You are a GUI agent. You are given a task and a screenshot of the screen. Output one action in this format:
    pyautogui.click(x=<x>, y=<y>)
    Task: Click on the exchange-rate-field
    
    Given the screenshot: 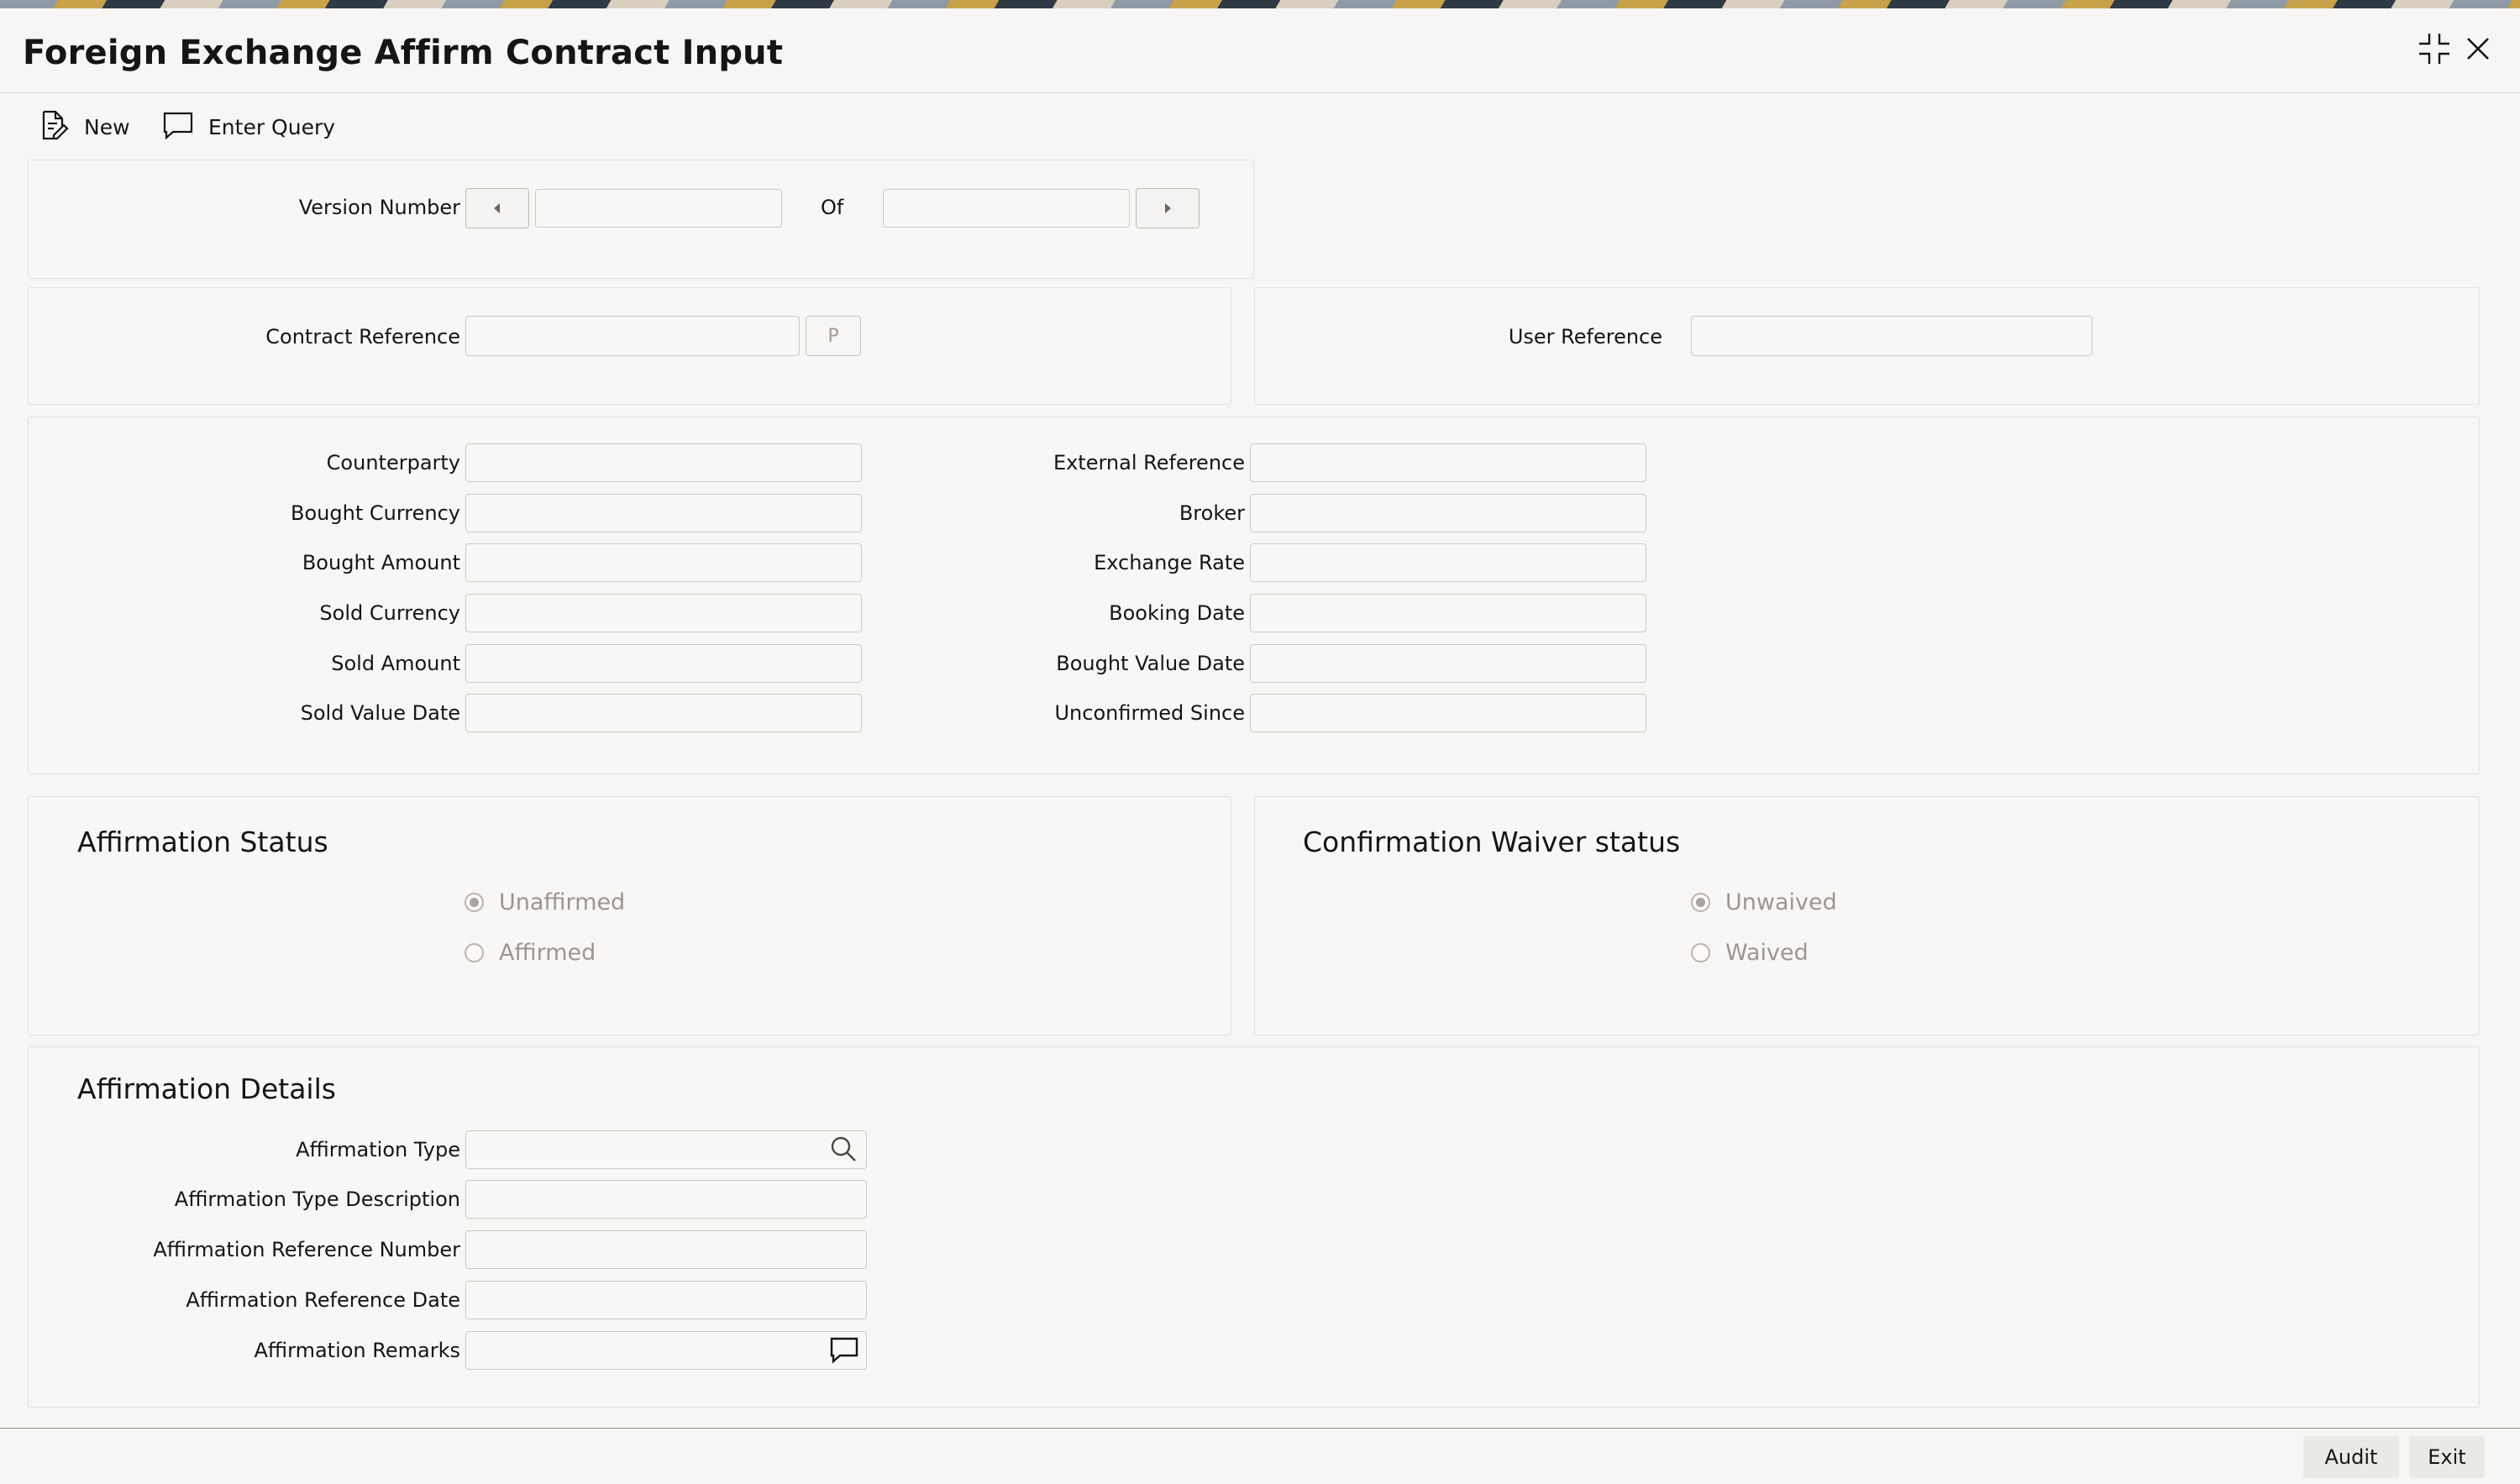 What is the action you would take?
    pyautogui.click(x=1448, y=563)
    